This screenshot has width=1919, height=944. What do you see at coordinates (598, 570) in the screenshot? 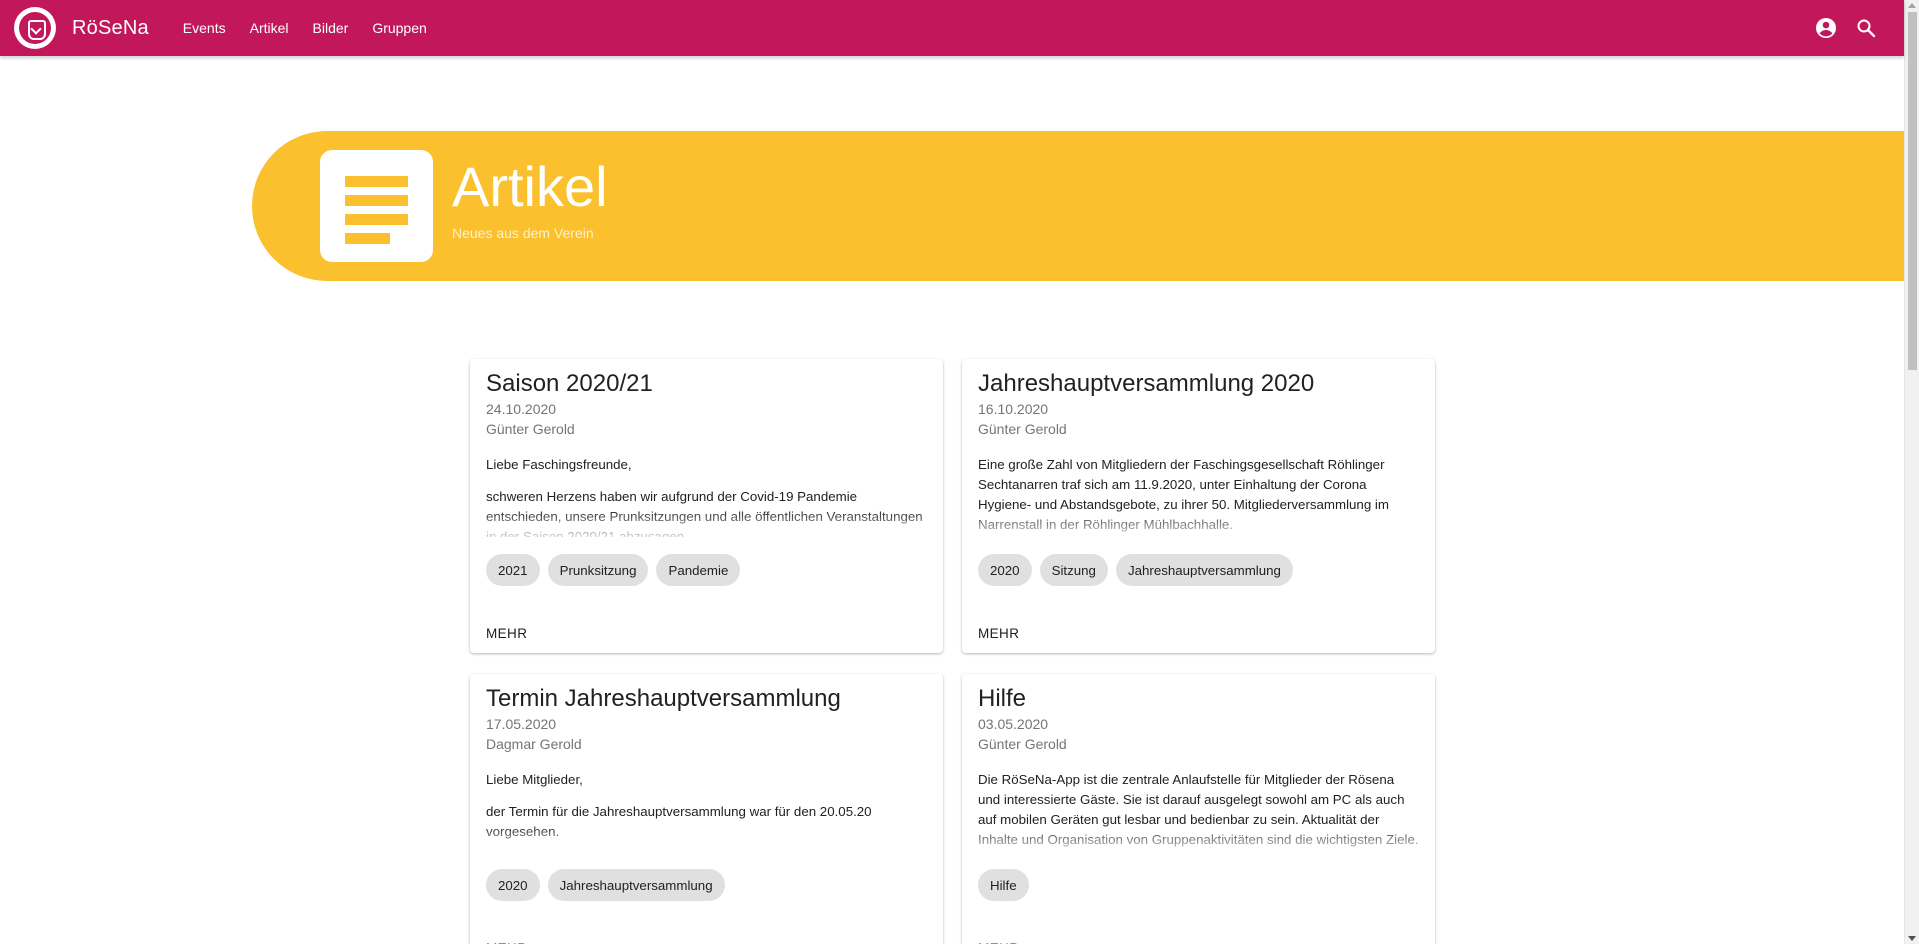
I see `tag-chip: Prunksitzung` at bounding box center [598, 570].